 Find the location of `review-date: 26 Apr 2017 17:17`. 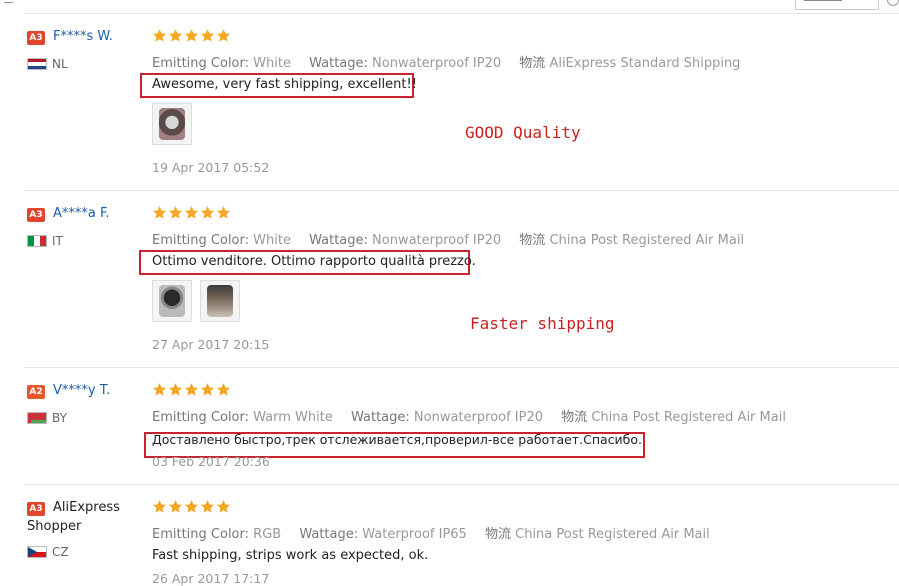

review-date: 26 Apr 2017 17:17 is located at coordinates (211, 578).